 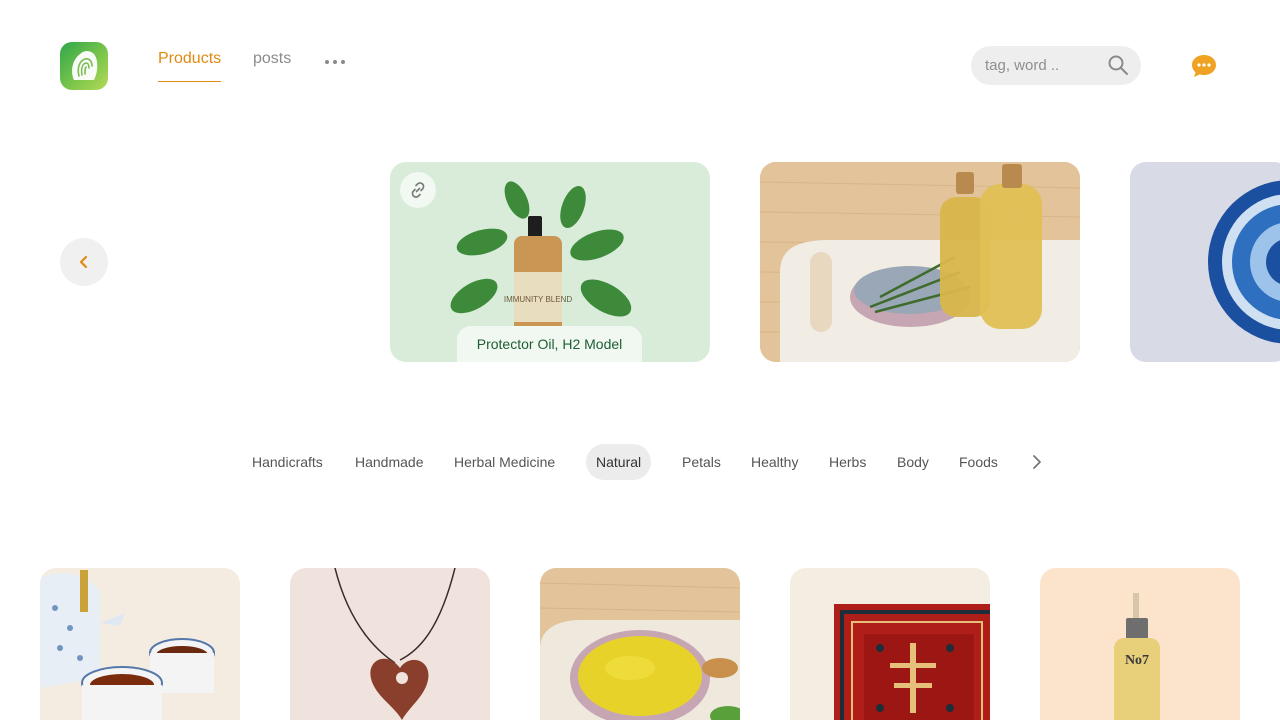 I want to click on bottle-label: IMMUNITY BLEND, so click(x=538, y=299).